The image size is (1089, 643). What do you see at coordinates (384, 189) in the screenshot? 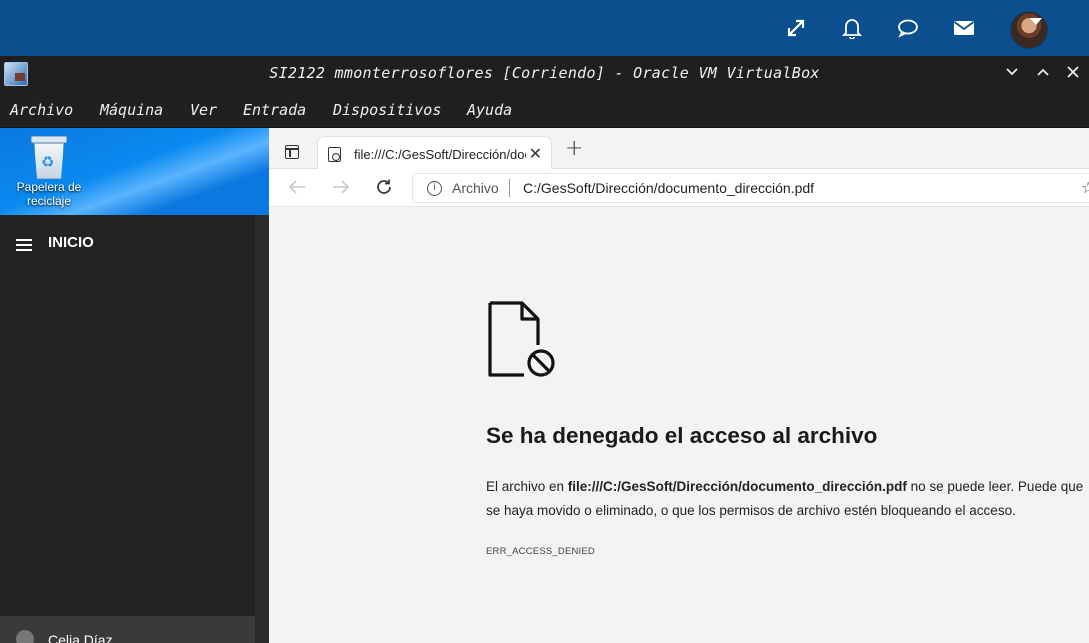
I see `refresh-icon` at bounding box center [384, 189].